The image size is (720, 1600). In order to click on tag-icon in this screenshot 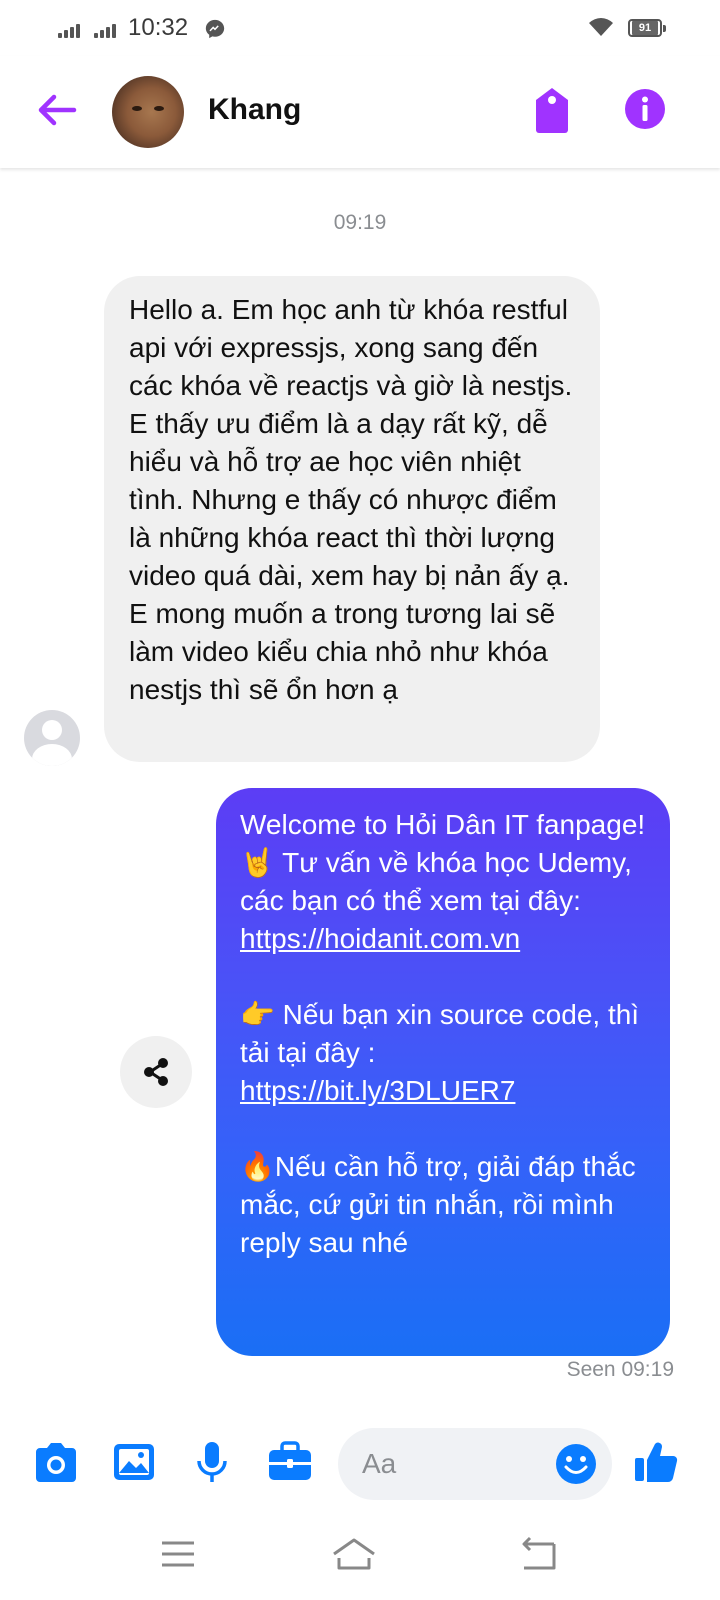, I will do `click(552, 110)`.